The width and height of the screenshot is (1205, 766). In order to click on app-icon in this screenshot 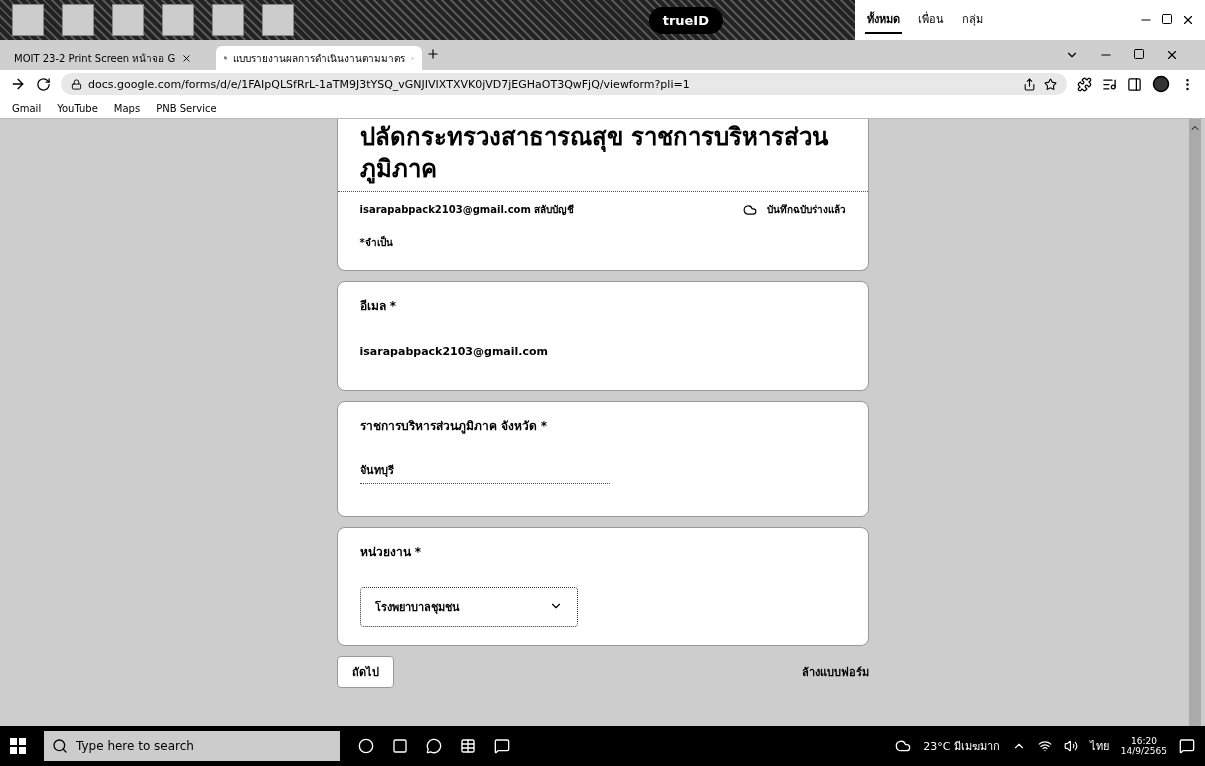, I will do `click(468, 746)`.